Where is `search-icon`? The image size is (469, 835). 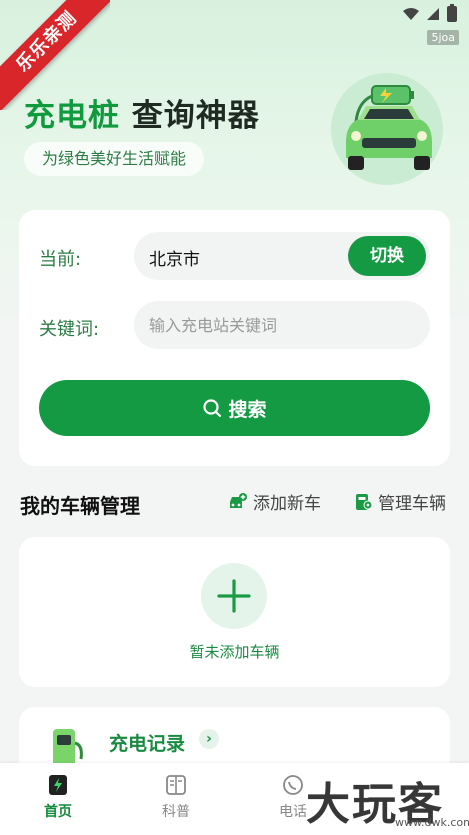
search-icon is located at coordinates (212, 408).